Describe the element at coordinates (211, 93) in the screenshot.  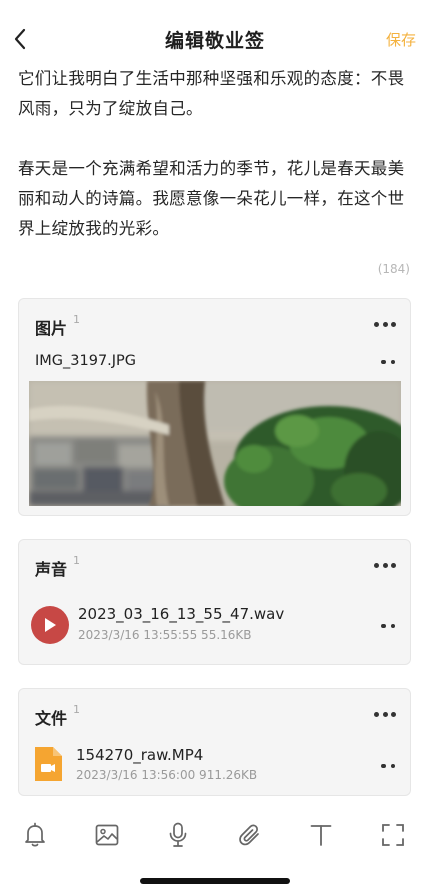
I see `note-paragraph: 它们让我明白了生活中那种坚强和乐观的态度：不畏风雨，只为了绽放自己。` at that location.